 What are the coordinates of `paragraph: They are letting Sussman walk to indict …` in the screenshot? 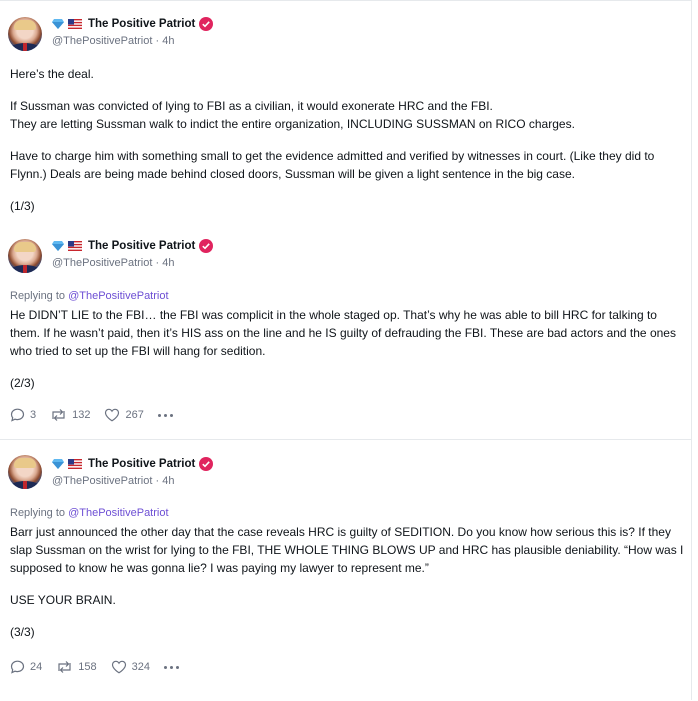 It's located at (292, 124).